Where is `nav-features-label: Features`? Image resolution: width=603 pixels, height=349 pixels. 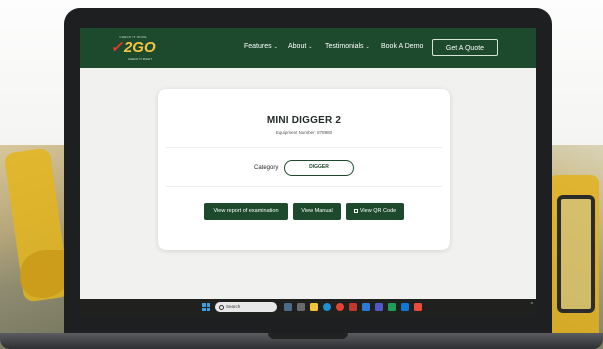
nav-features-label: Features is located at coordinates (258, 46).